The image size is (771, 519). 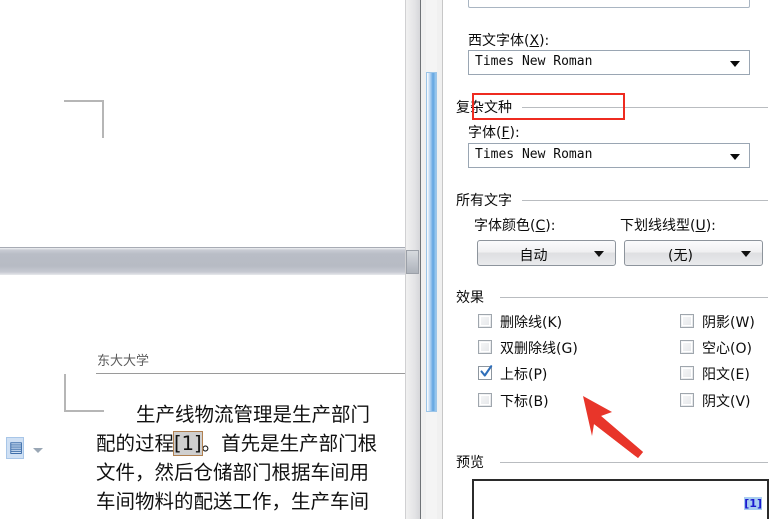 I want to click on effects-group-header: 效果, so click(x=612, y=297).